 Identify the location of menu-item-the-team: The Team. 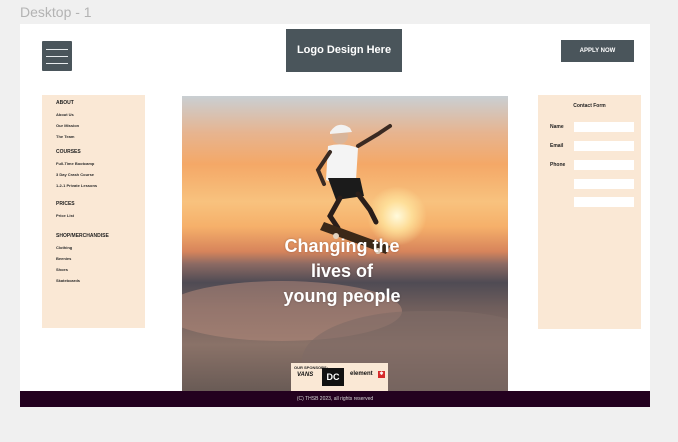
(67, 136).